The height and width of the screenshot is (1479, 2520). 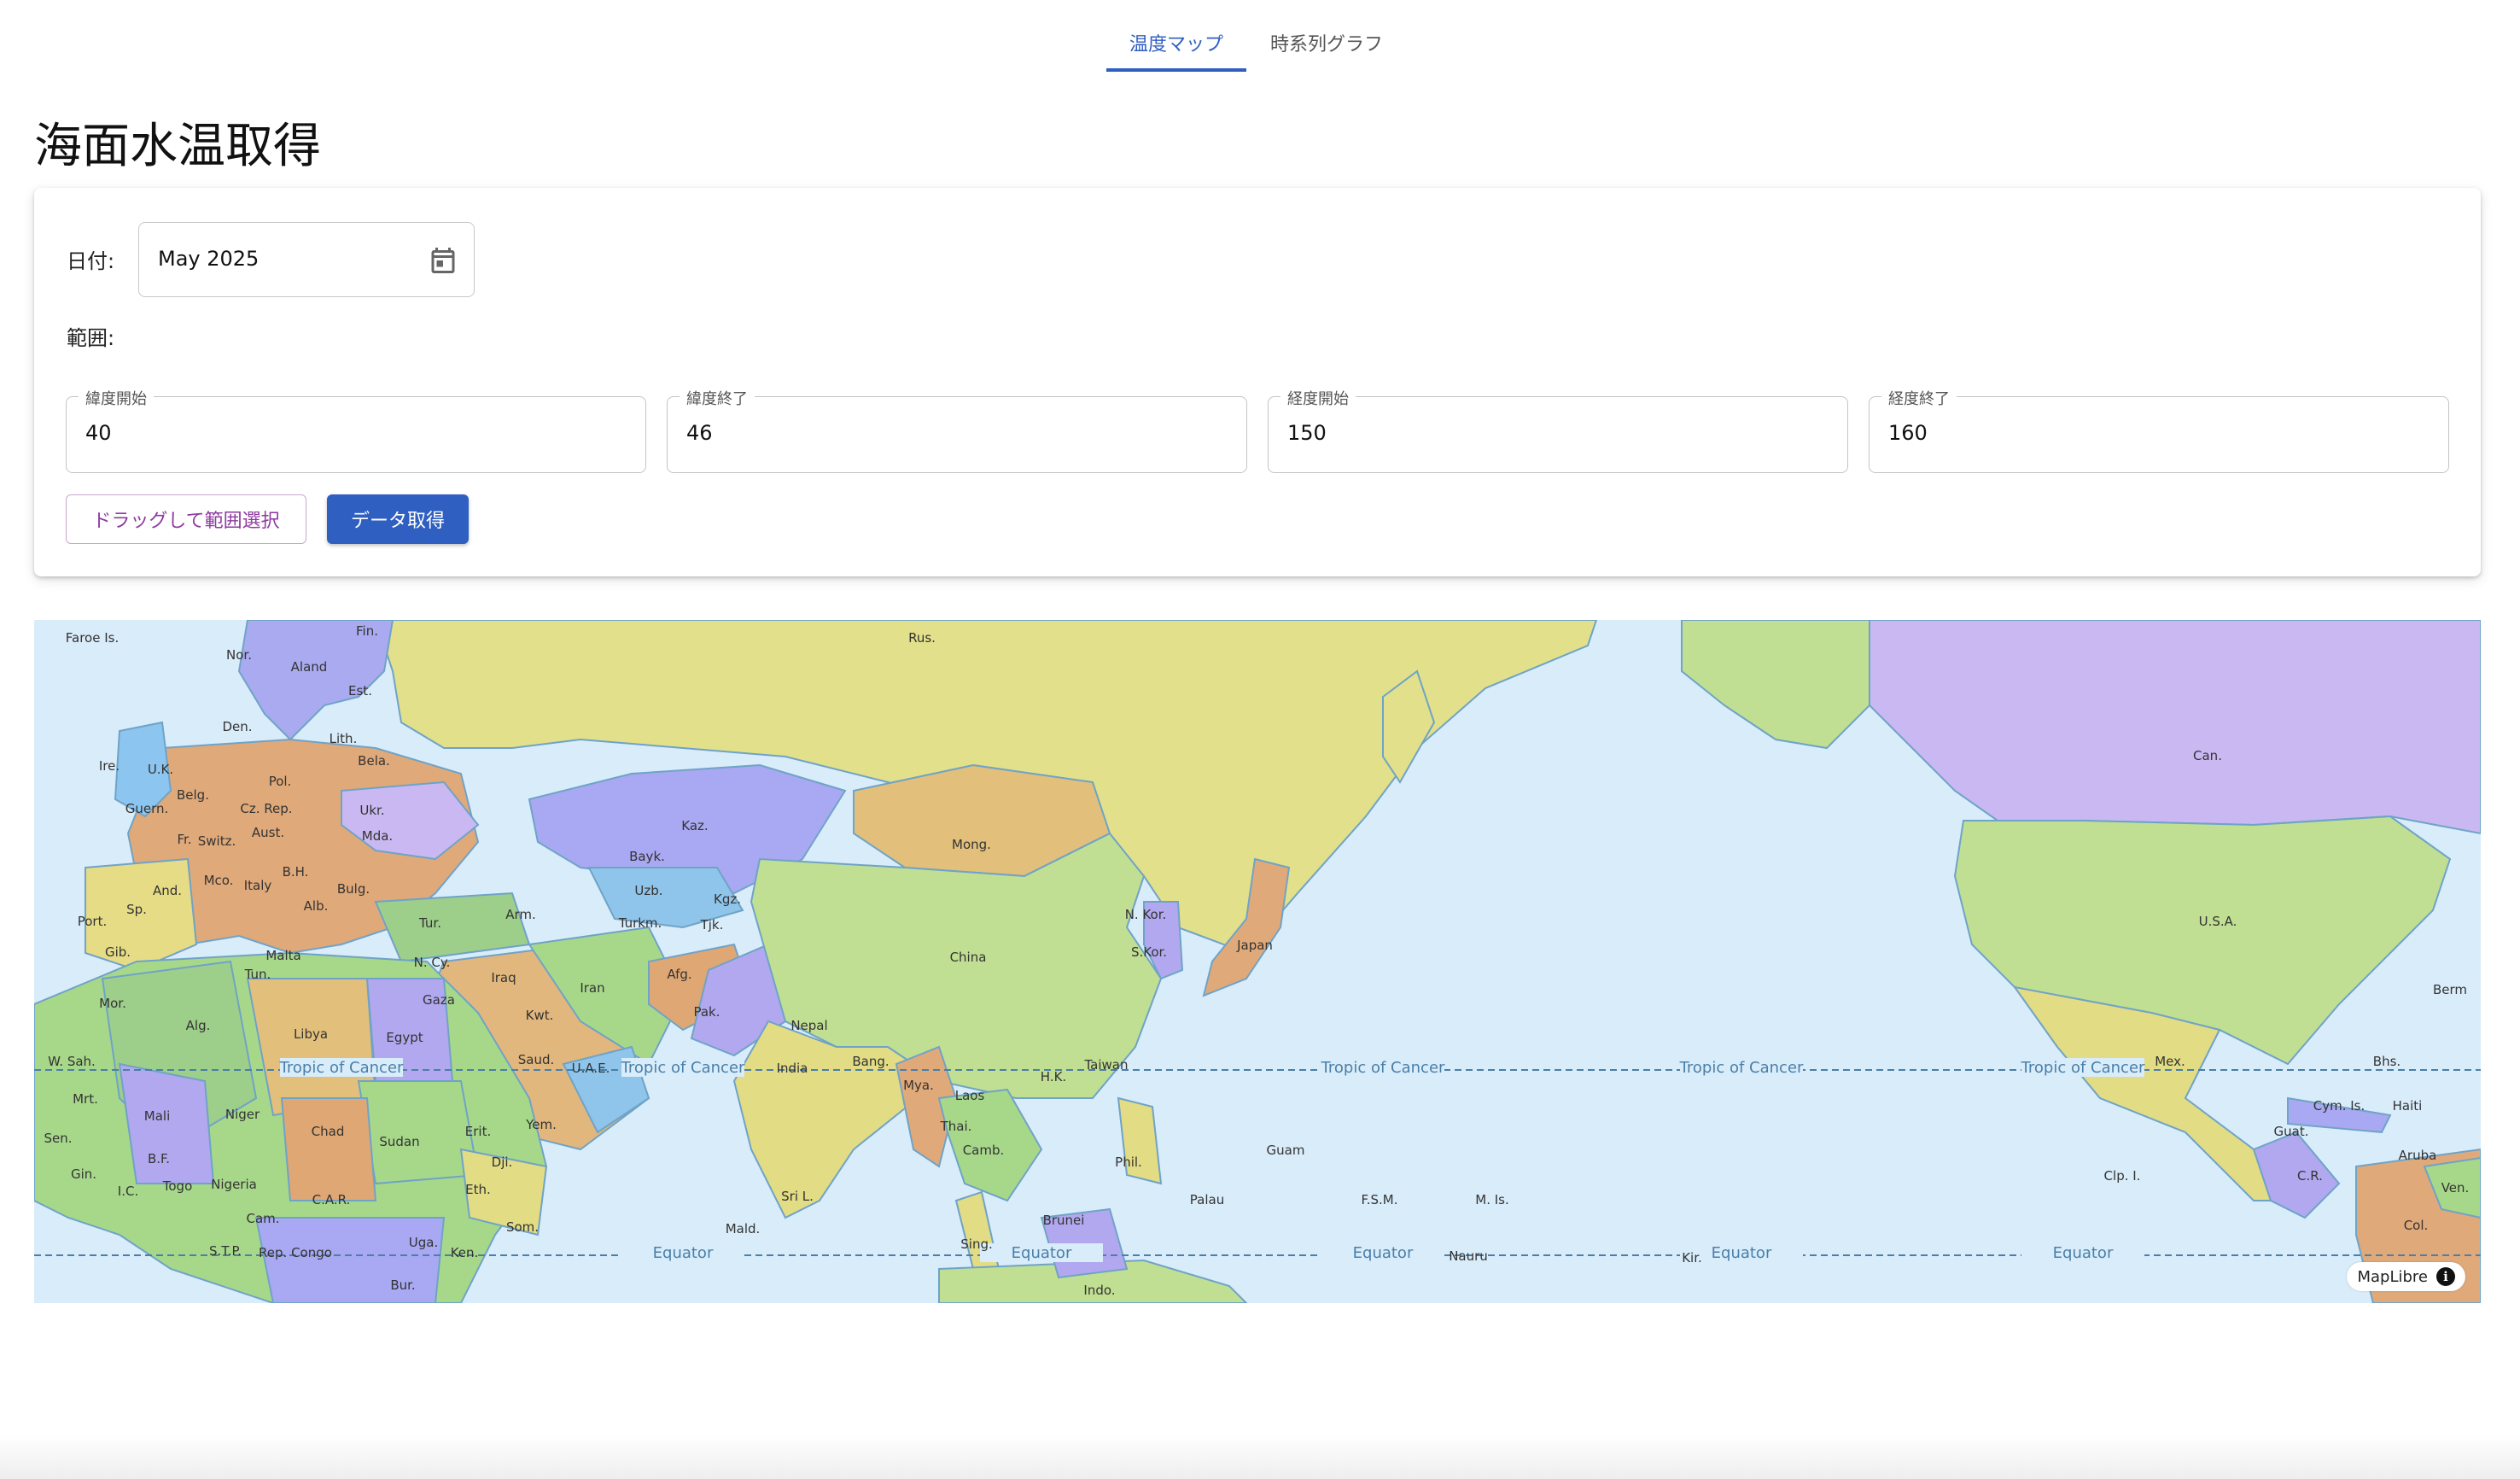 What do you see at coordinates (2207, 755) in the screenshot?
I see `map-label: Can.` at bounding box center [2207, 755].